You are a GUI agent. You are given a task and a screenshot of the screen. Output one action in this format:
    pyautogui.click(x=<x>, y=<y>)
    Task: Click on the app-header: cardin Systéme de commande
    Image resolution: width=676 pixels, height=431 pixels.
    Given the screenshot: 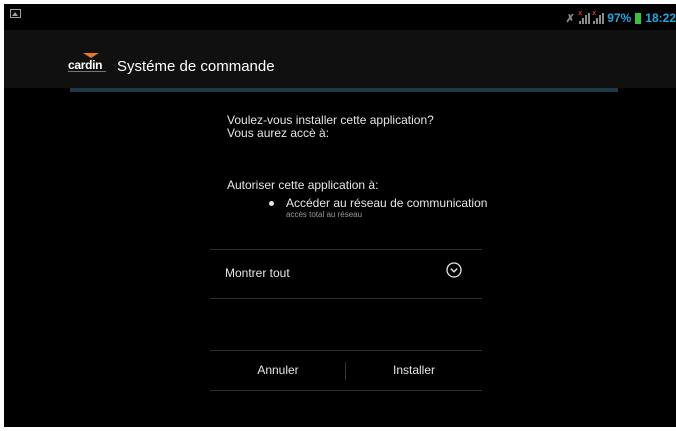 What is the action you would take?
    pyautogui.click(x=340, y=59)
    